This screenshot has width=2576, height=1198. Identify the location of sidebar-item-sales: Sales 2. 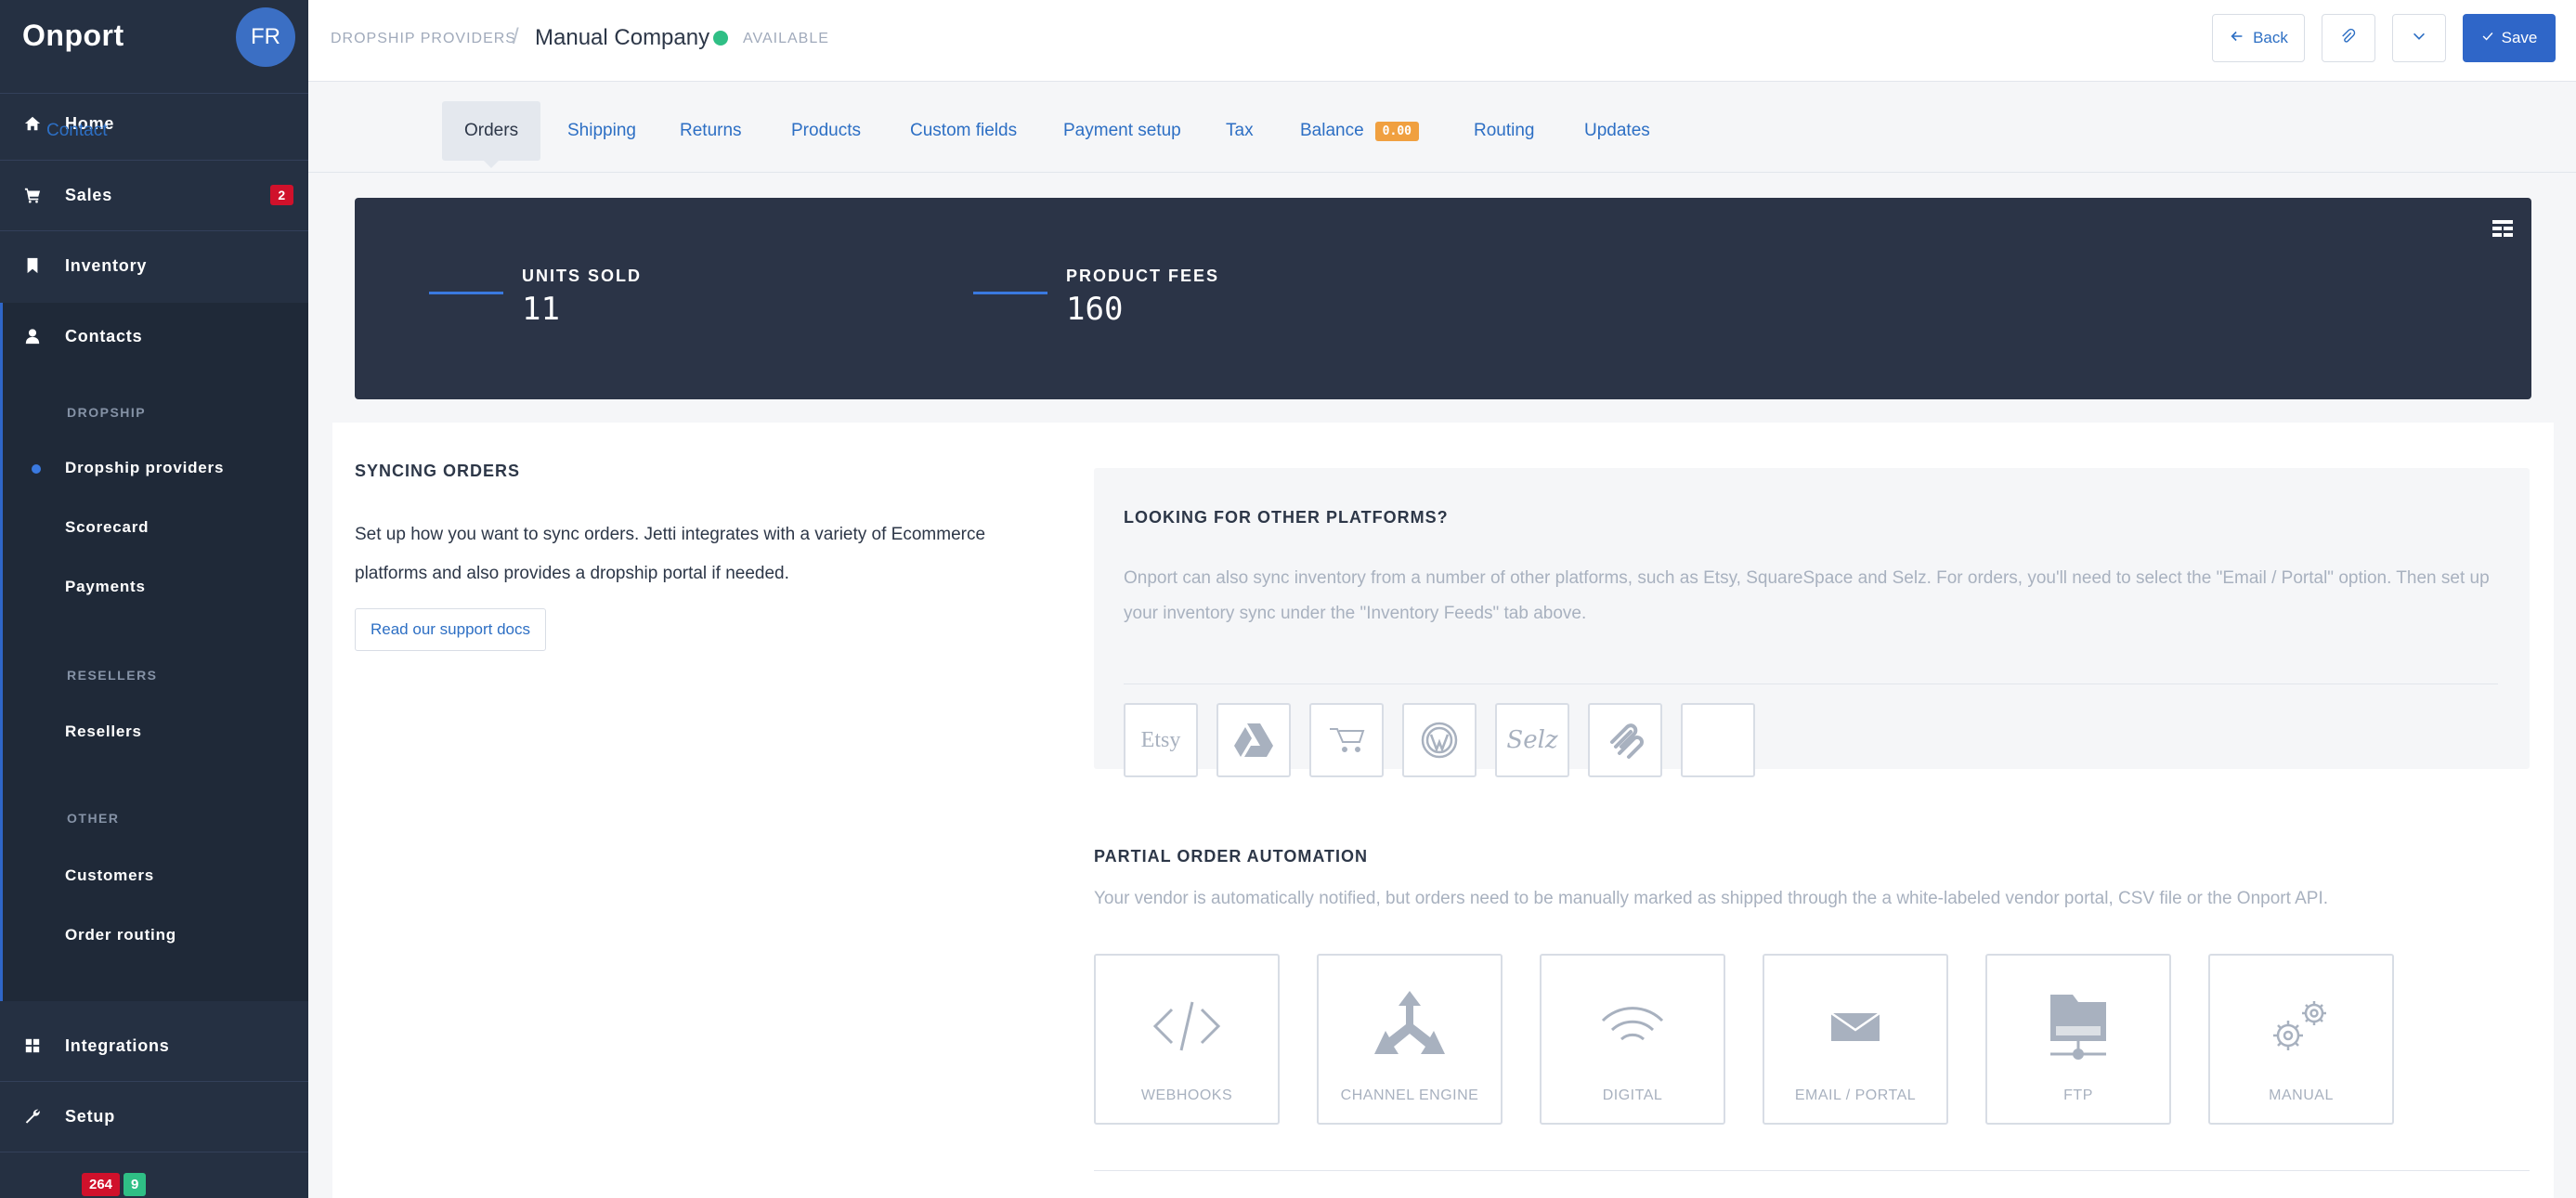
(154, 195).